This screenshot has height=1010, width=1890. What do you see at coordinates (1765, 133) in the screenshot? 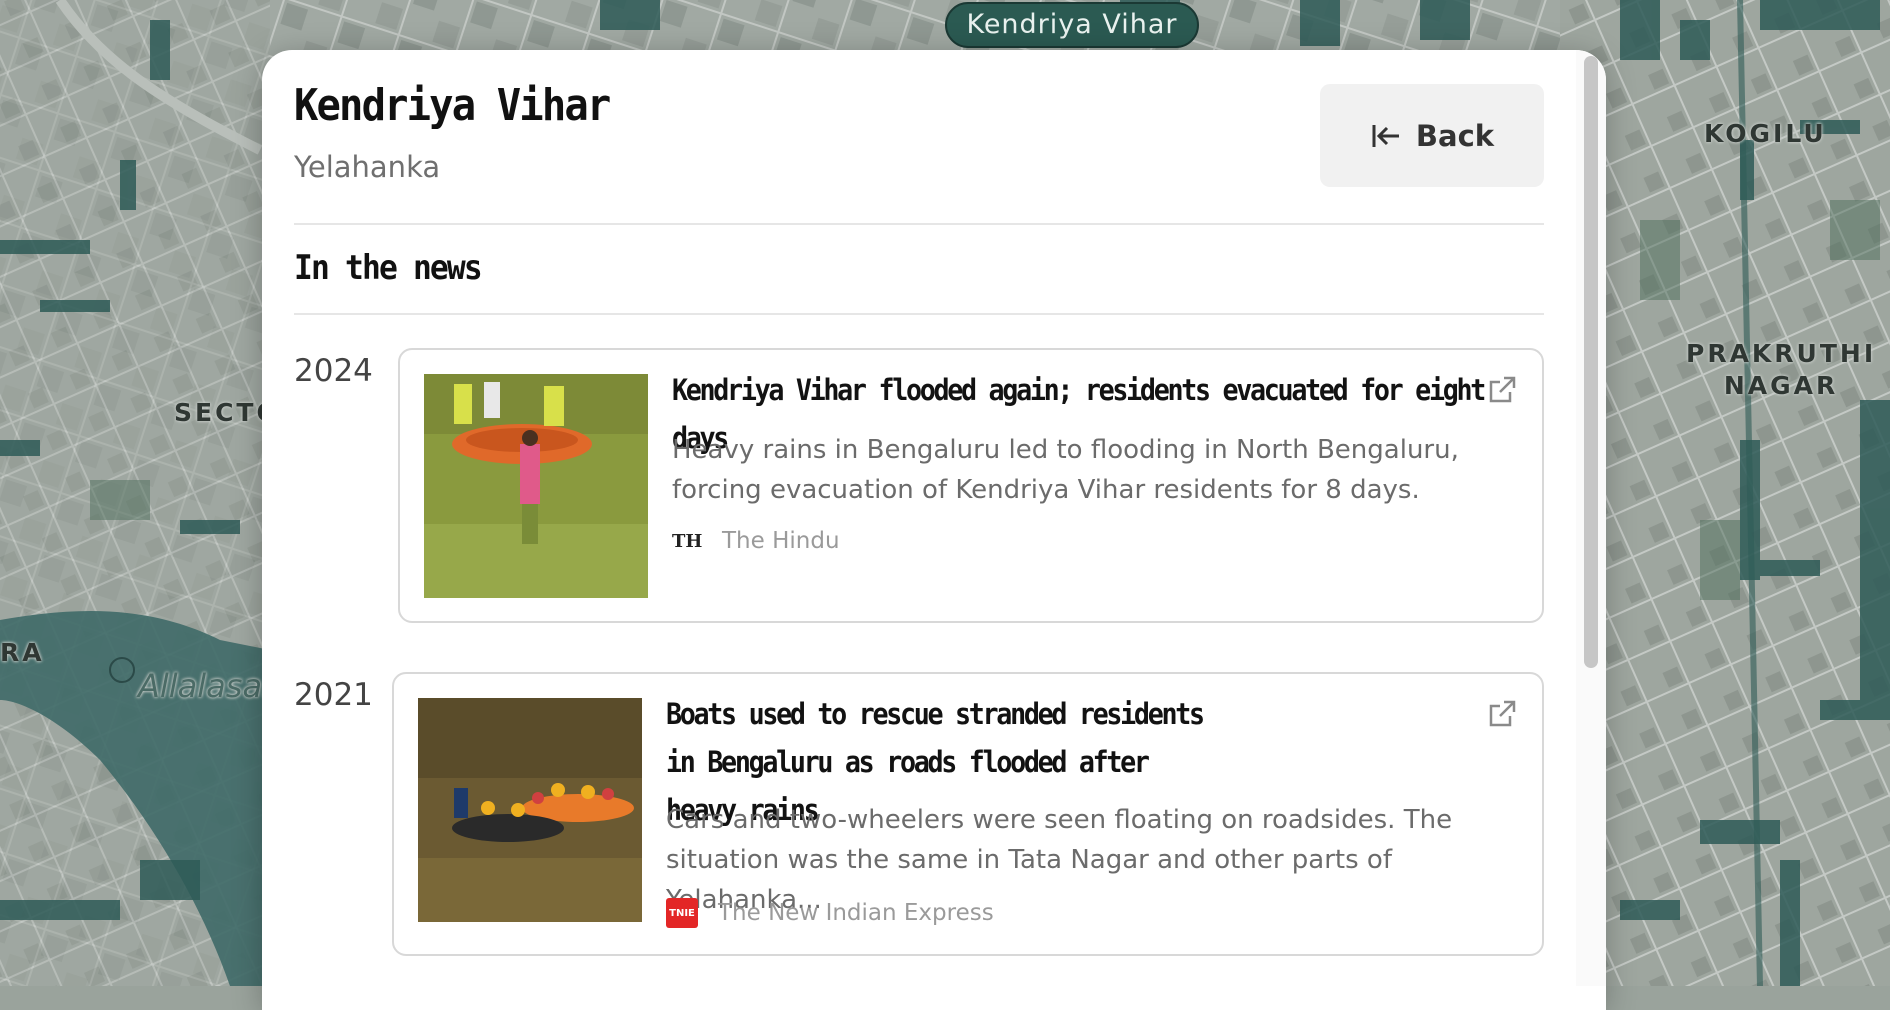
I see `map-label-kogilu: KOGILU` at bounding box center [1765, 133].